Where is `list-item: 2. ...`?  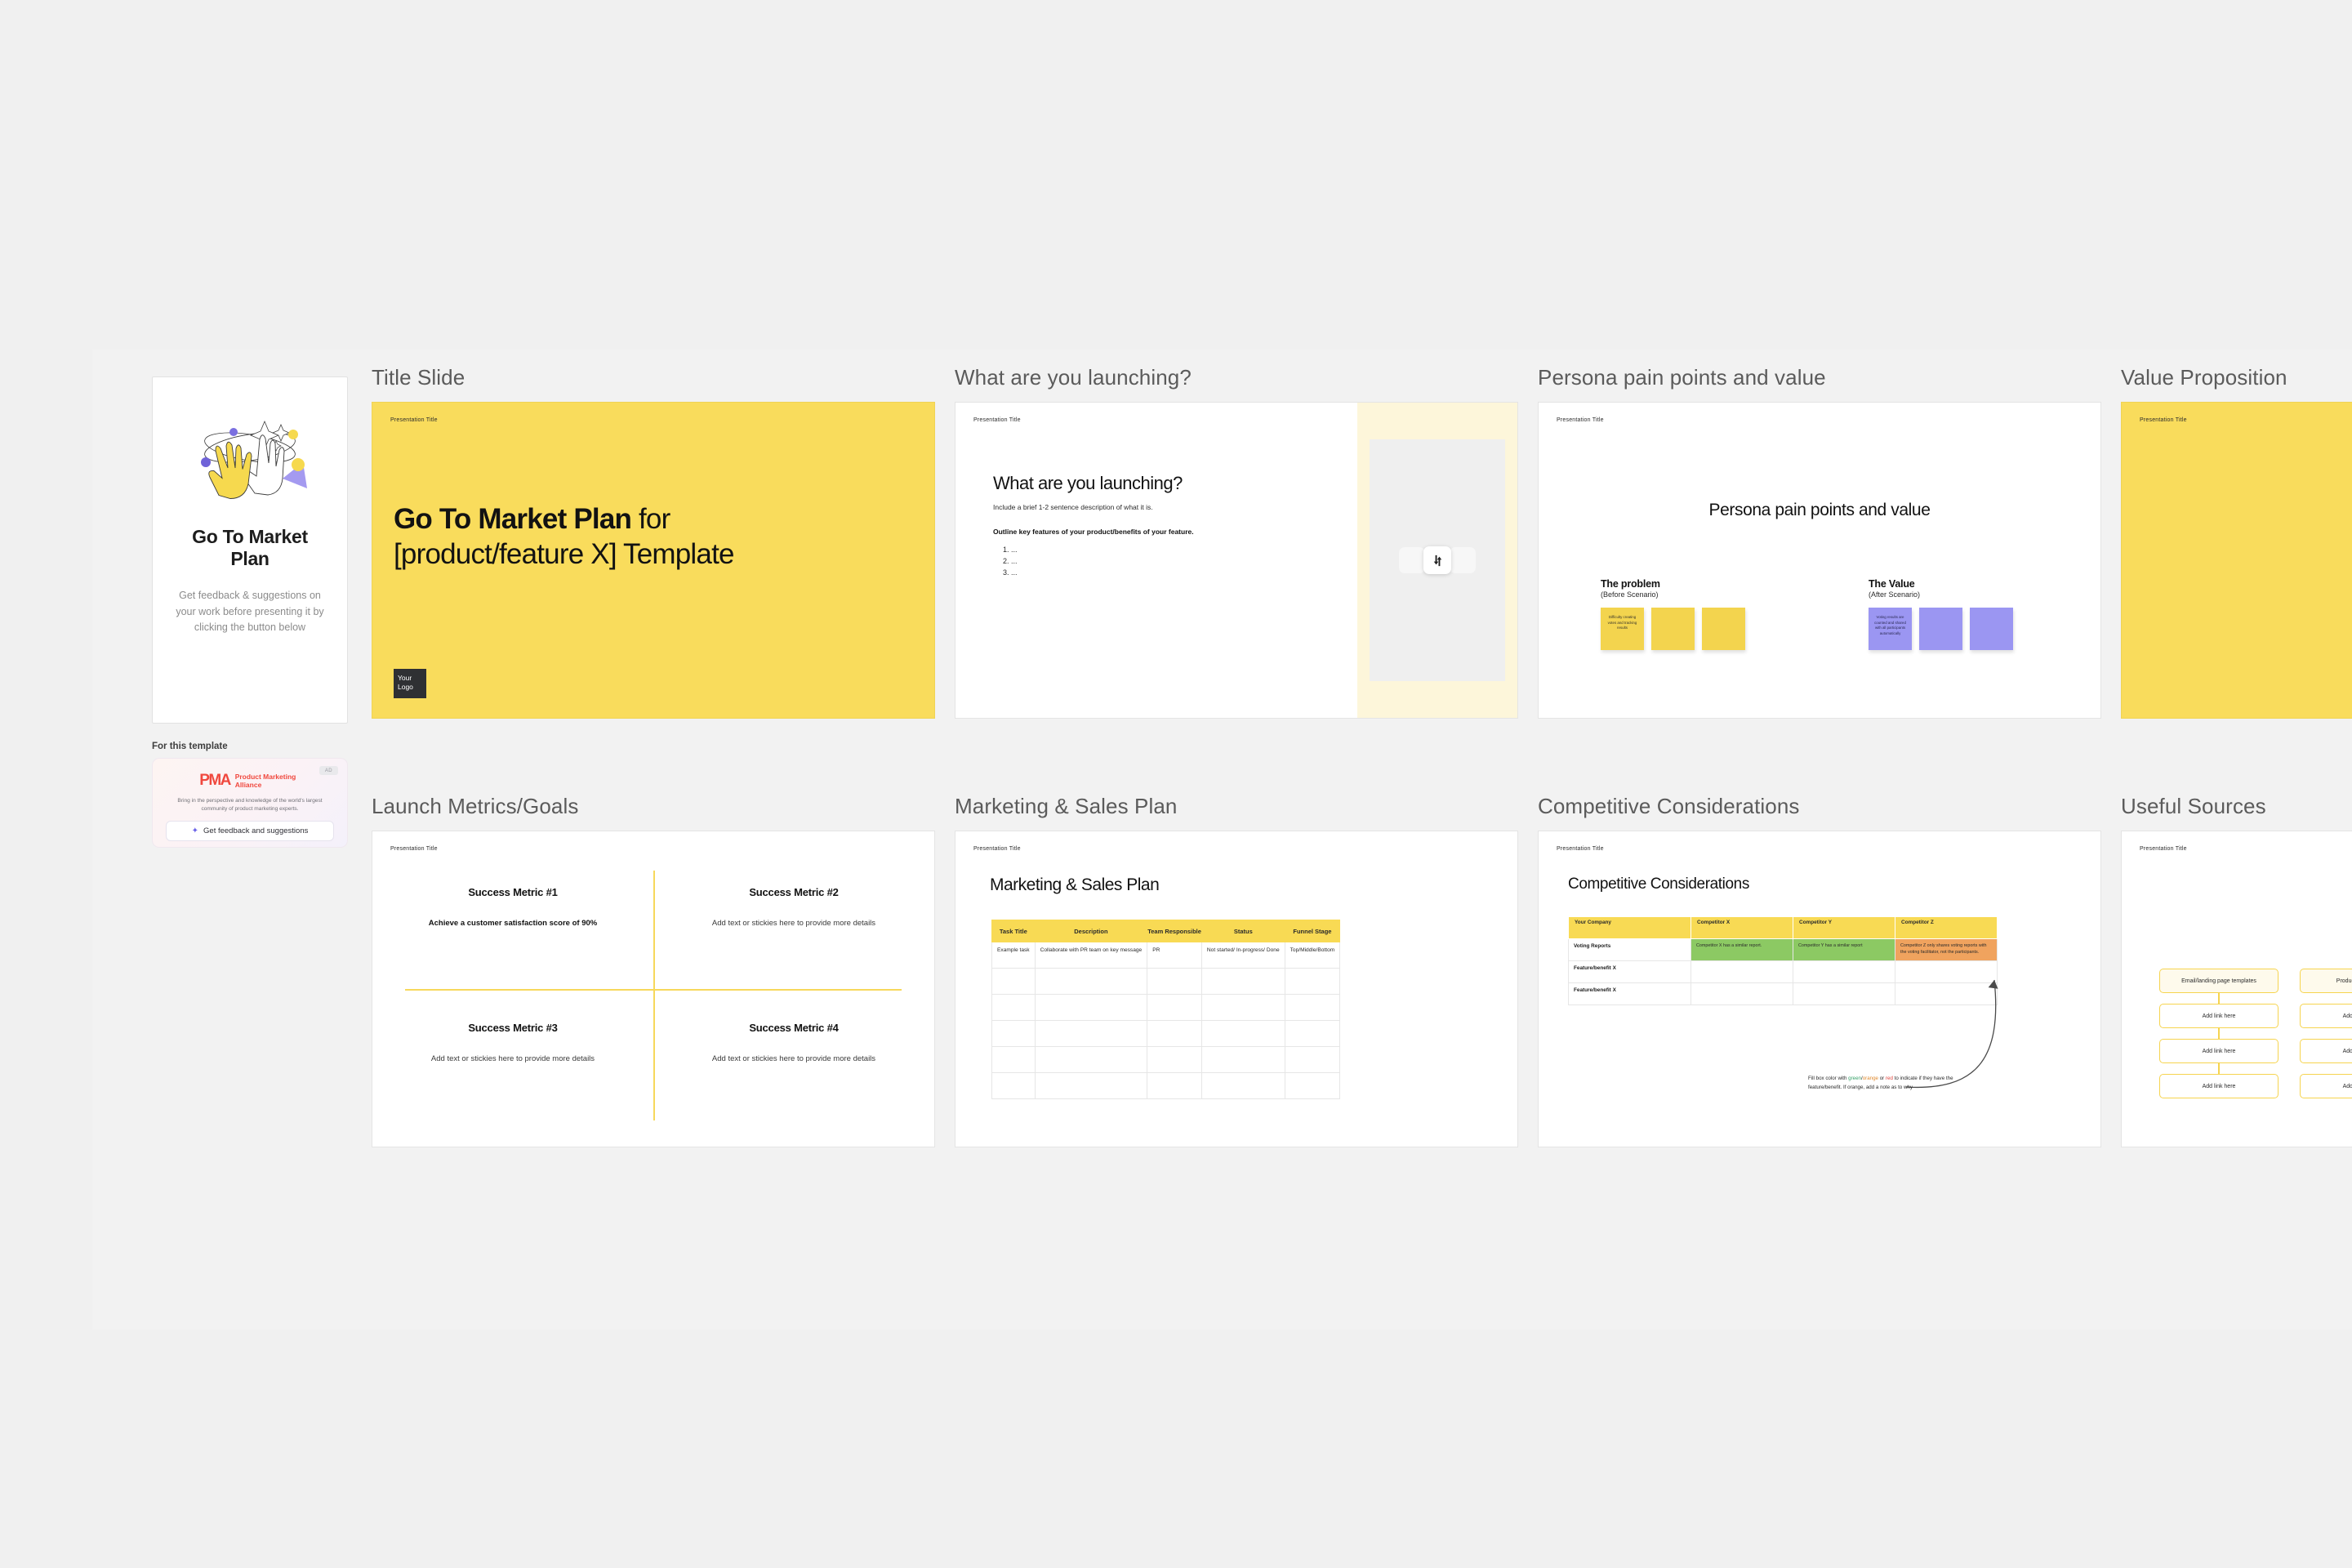
list-item: 2. ... is located at coordinates (1010, 560).